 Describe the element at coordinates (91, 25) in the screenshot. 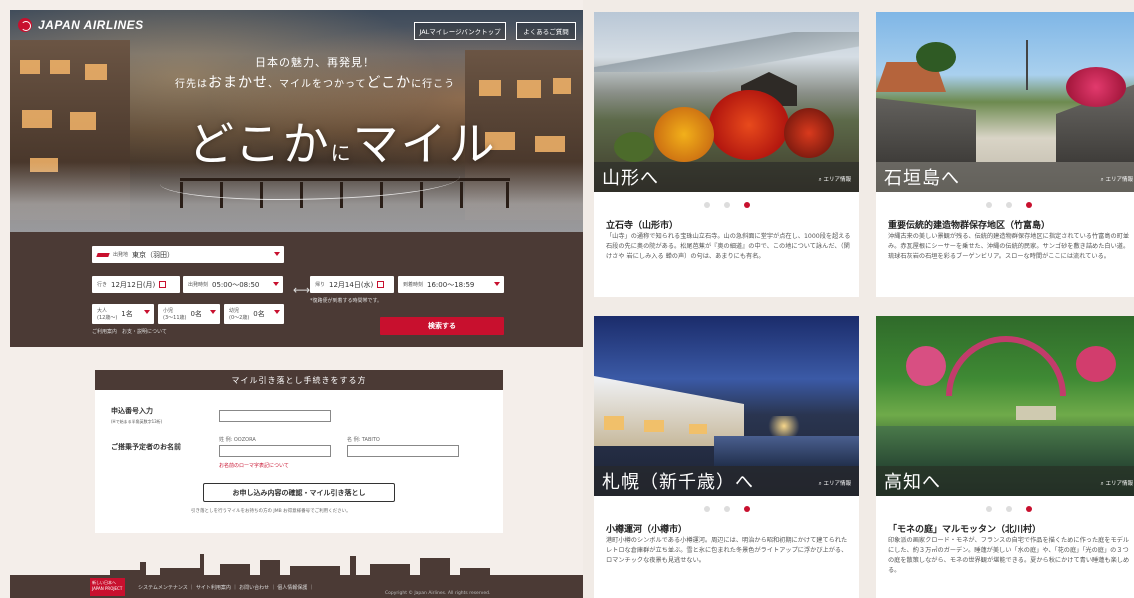

I see `logo-text: JAPAN AIRLINES` at that location.